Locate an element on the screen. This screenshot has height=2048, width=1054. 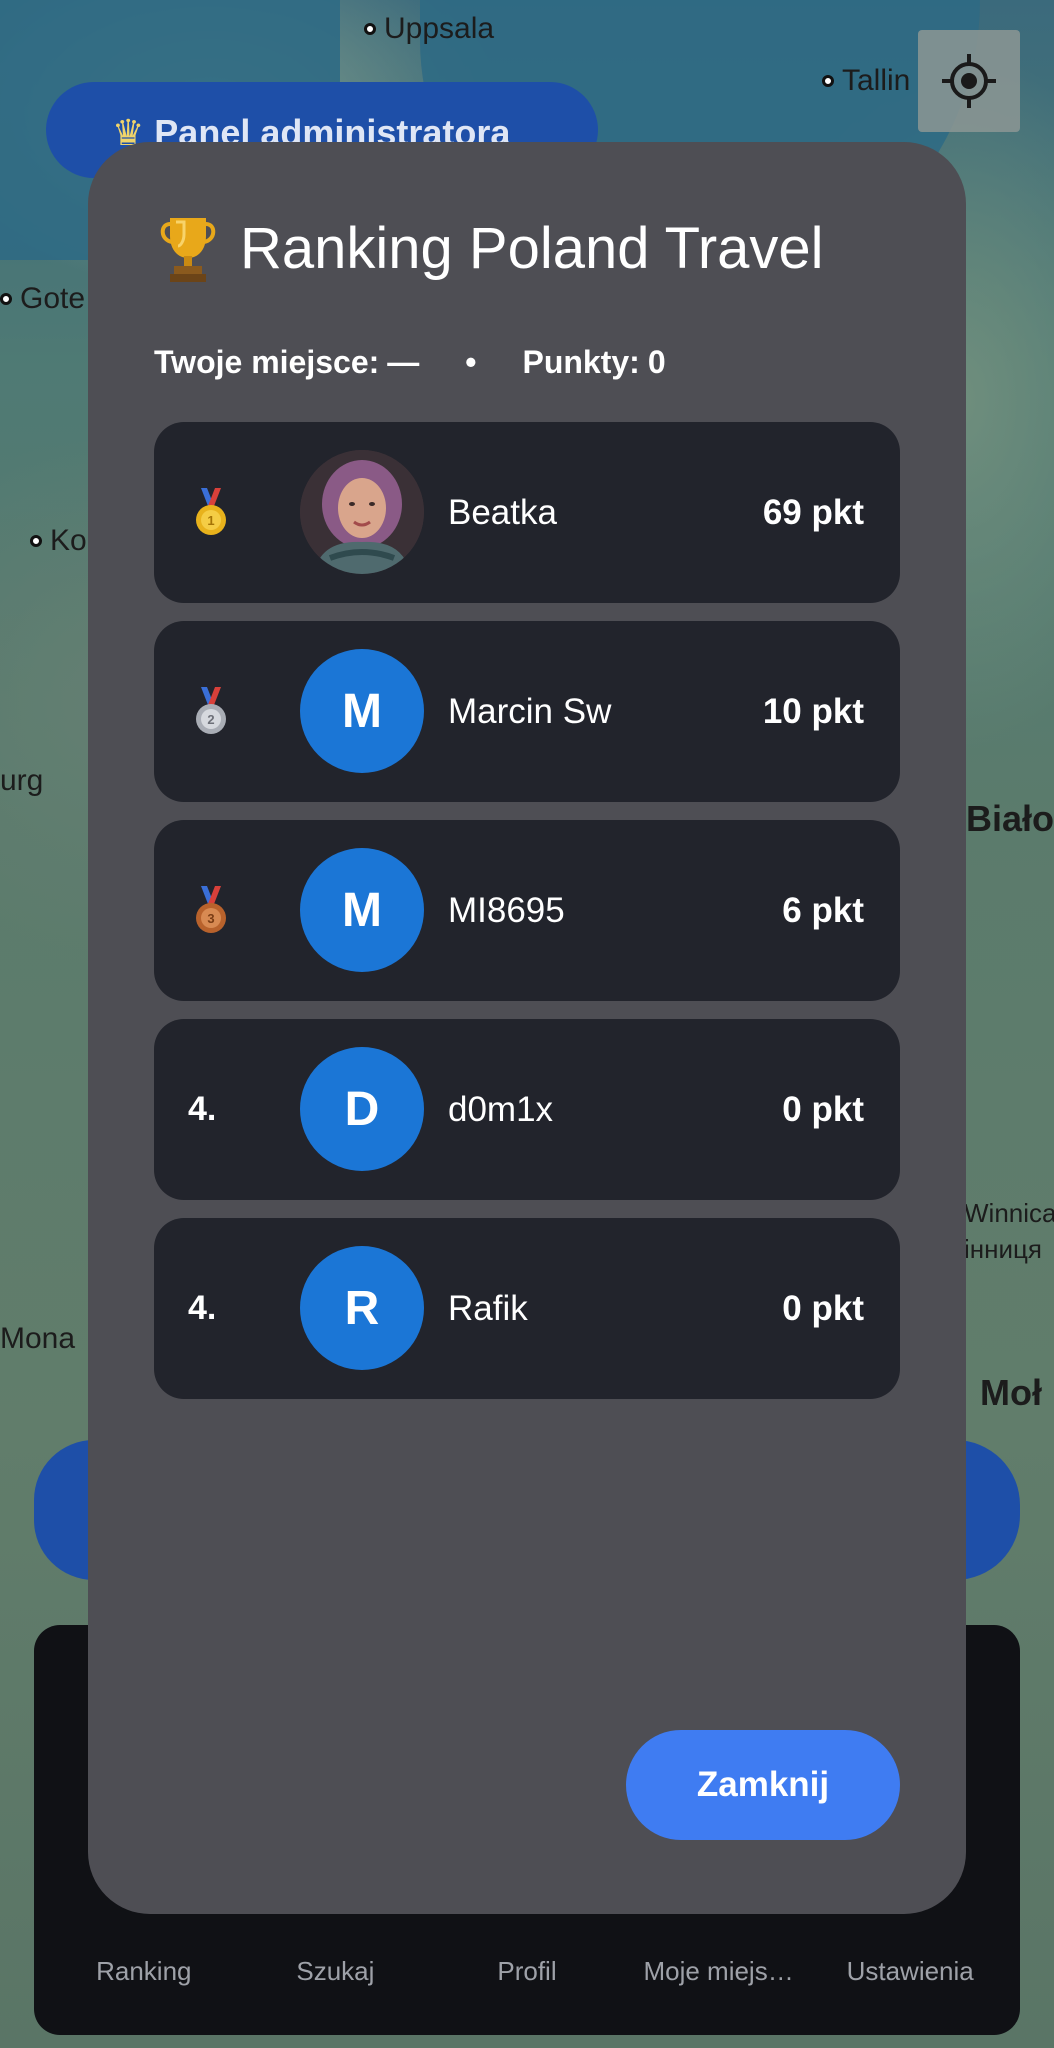
player-name: Beatka is located at coordinates (502, 512).